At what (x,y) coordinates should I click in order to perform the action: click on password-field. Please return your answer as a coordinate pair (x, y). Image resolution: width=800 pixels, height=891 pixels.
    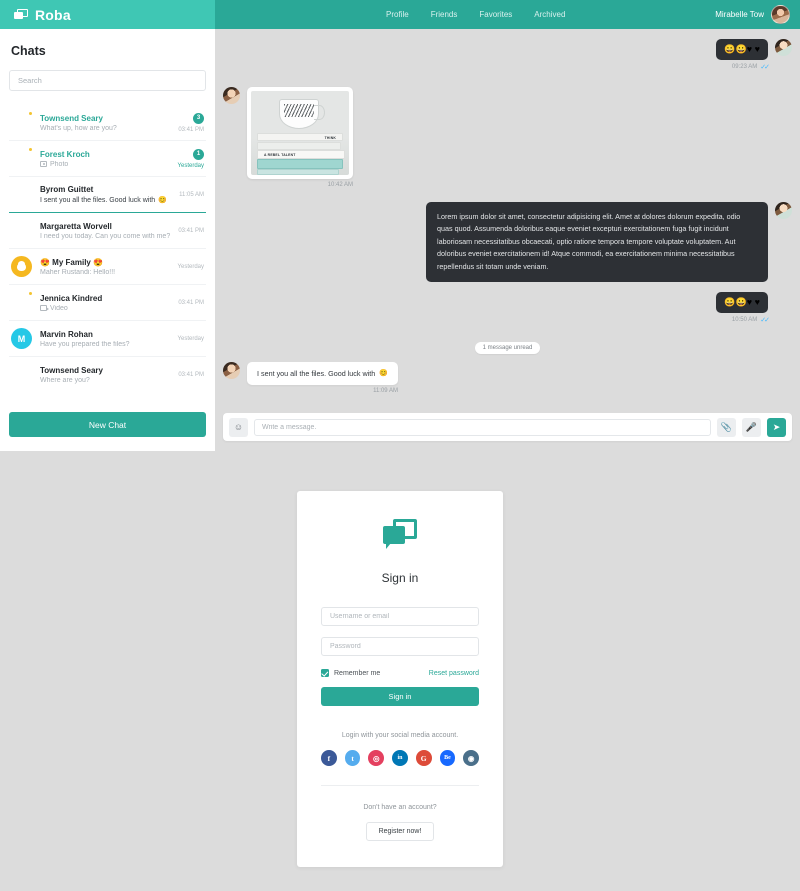
    Looking at the image, I should click on (400, 646).